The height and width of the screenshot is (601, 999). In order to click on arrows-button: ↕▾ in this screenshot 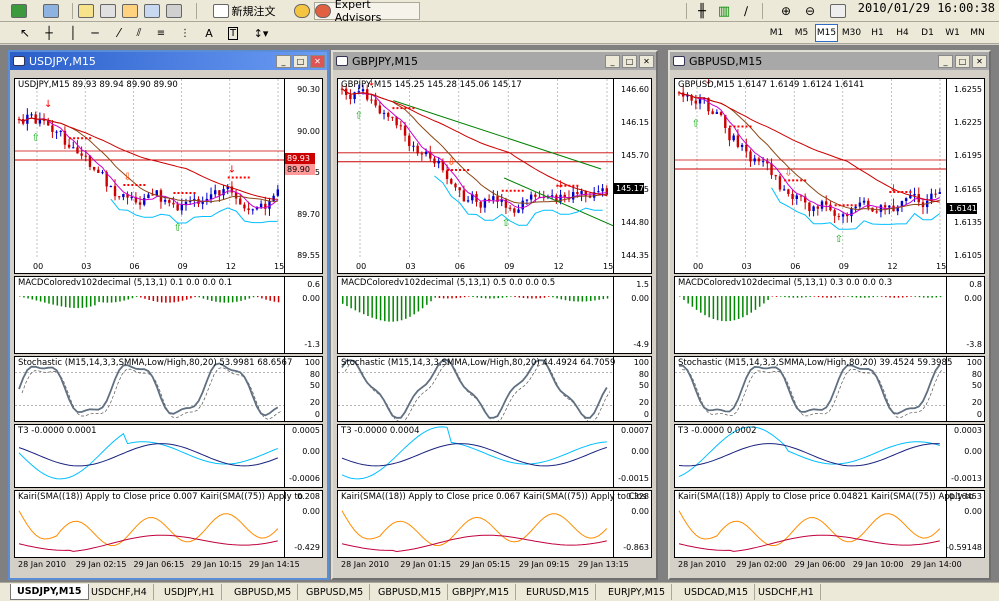, I will do `click(261, 33)`.